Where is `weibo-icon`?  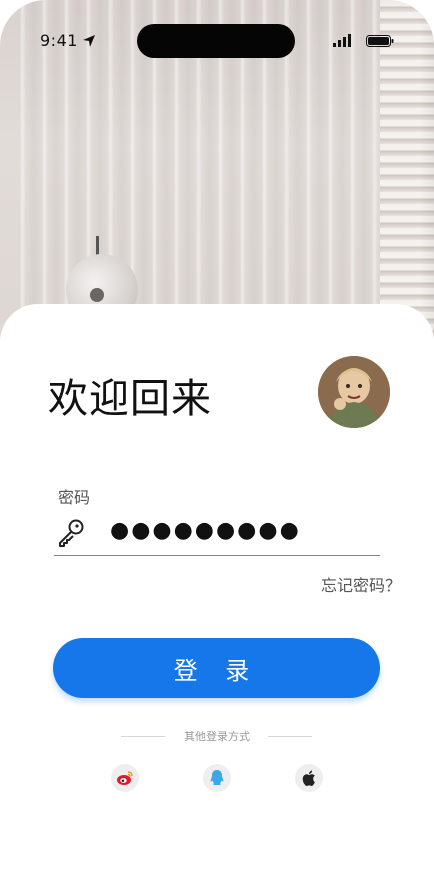 weibo-icon is located at coordinates (125, 778).